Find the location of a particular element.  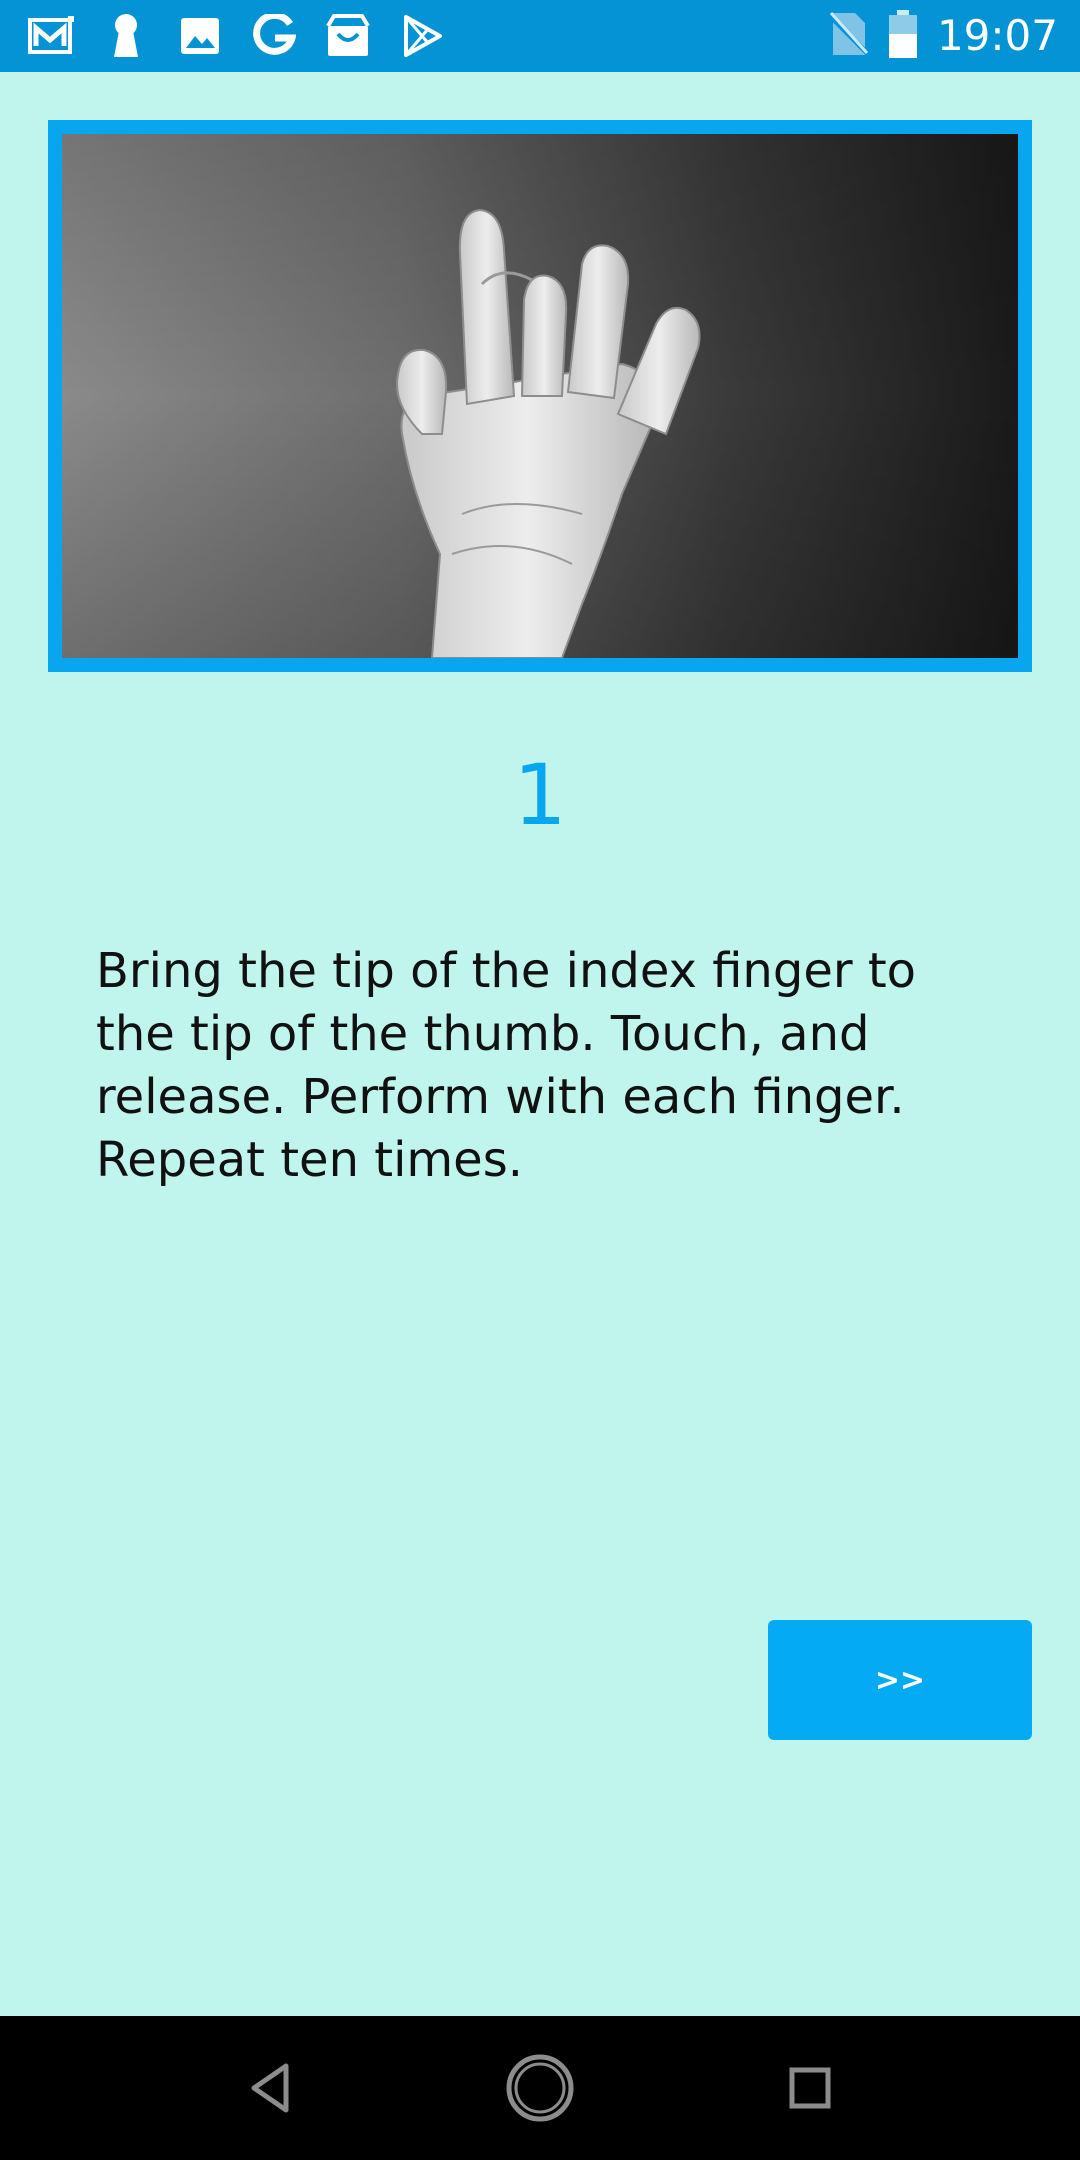

play-store-icon is located at coordinates (422, 36).